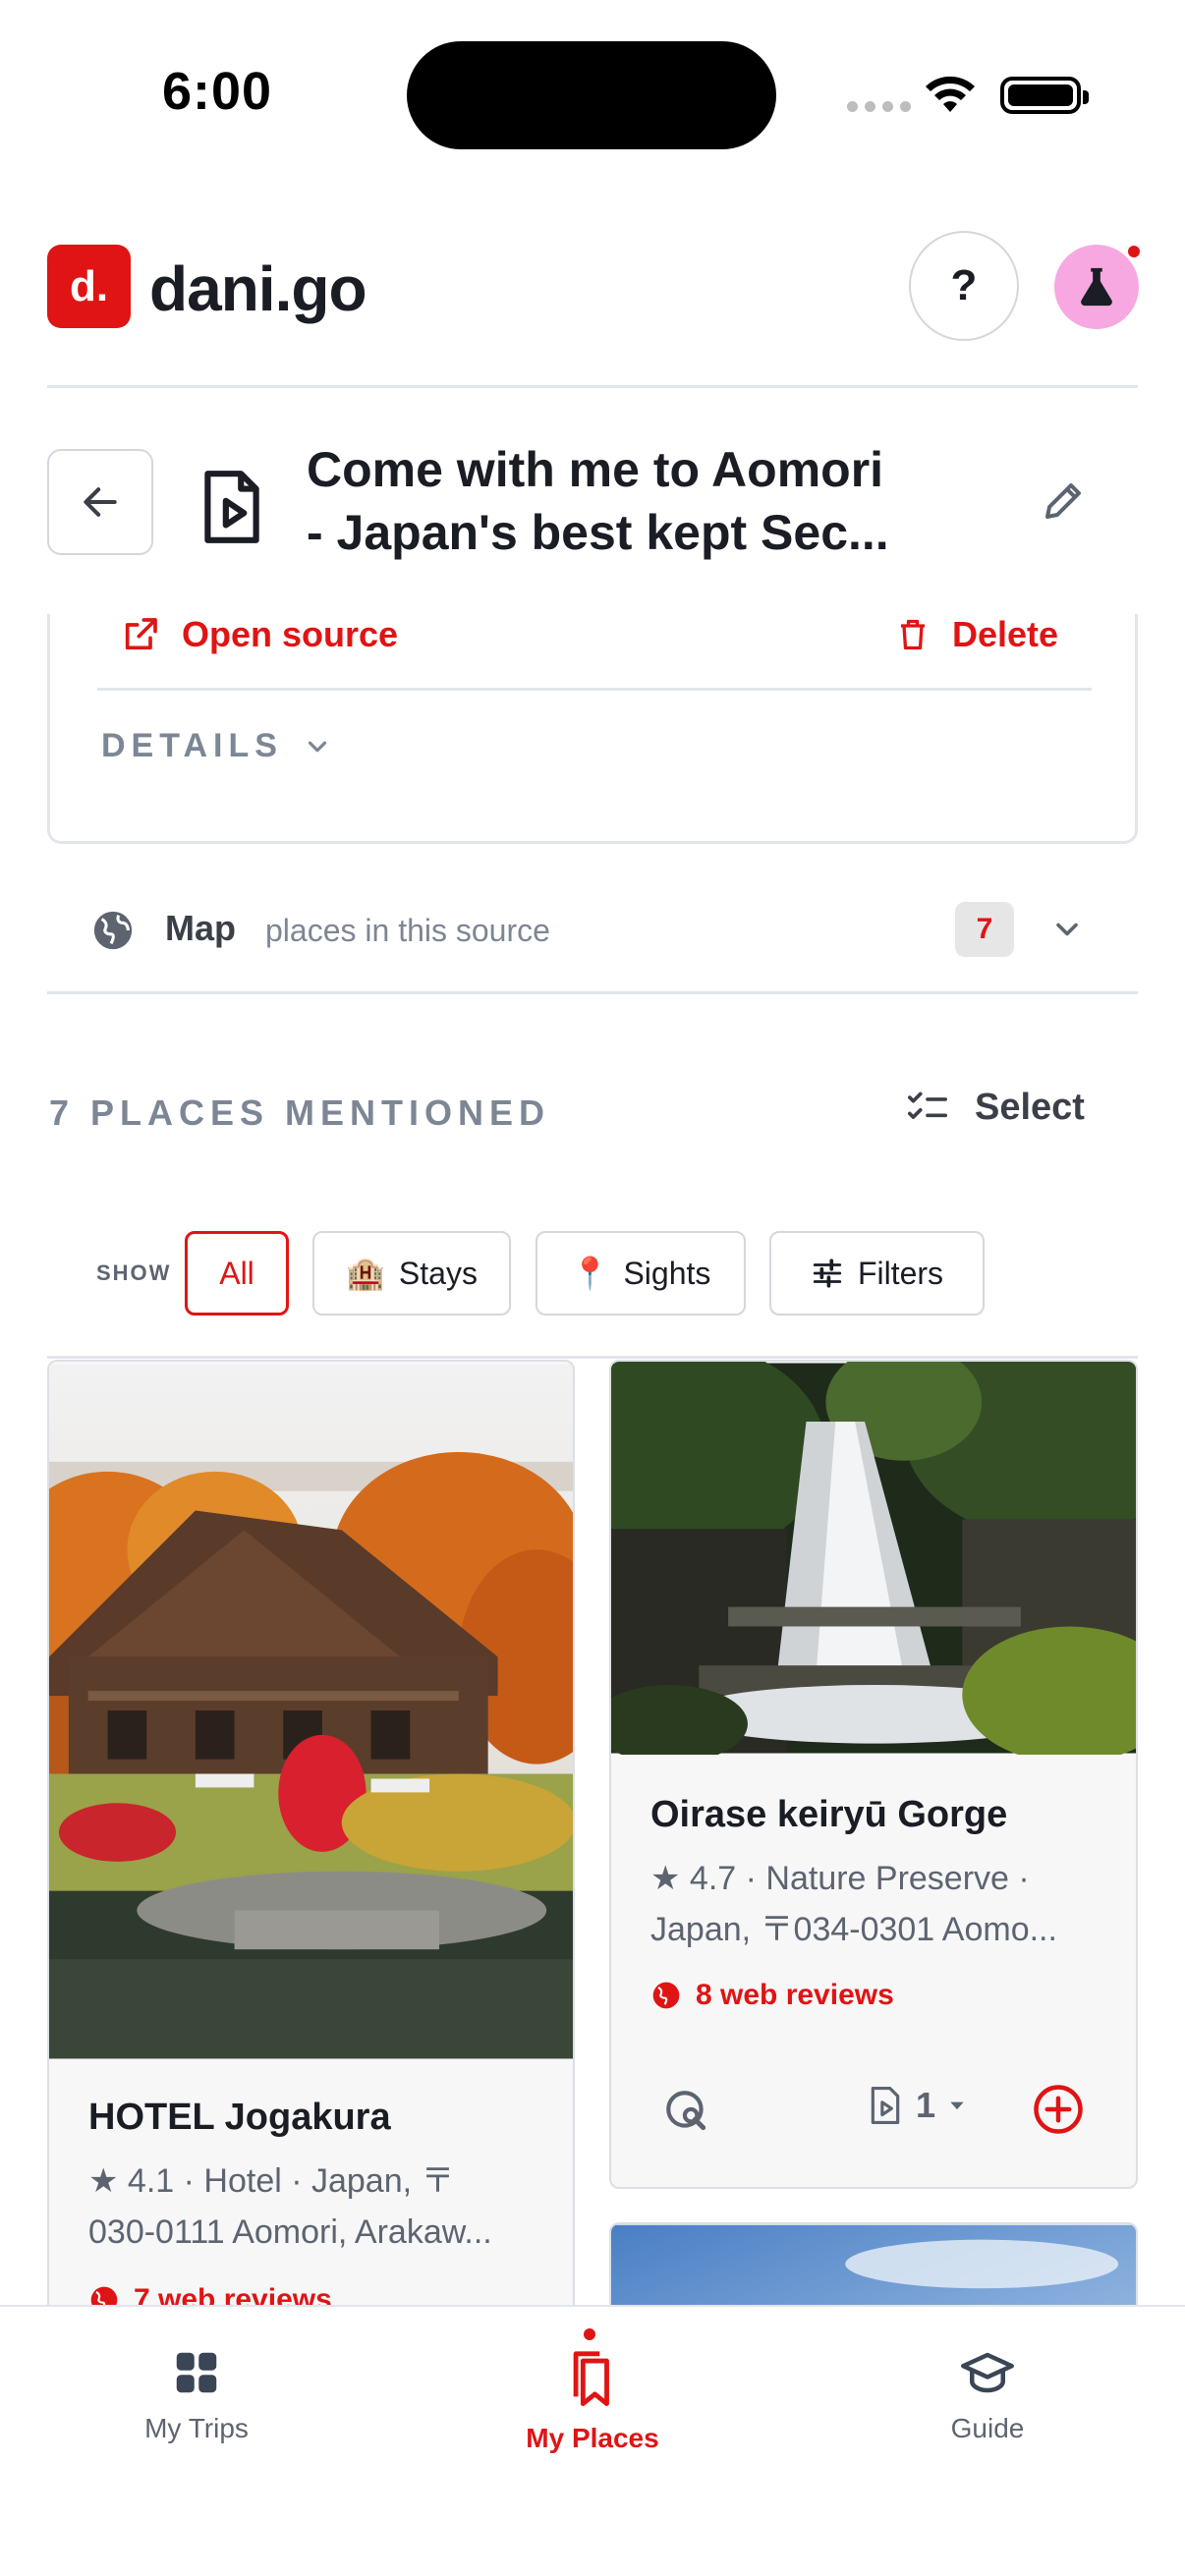 The image size is (1185, 2576). Describe the element at coordinates (1030, 1107) in the screenshot. I see `select-label: Select` at that location.